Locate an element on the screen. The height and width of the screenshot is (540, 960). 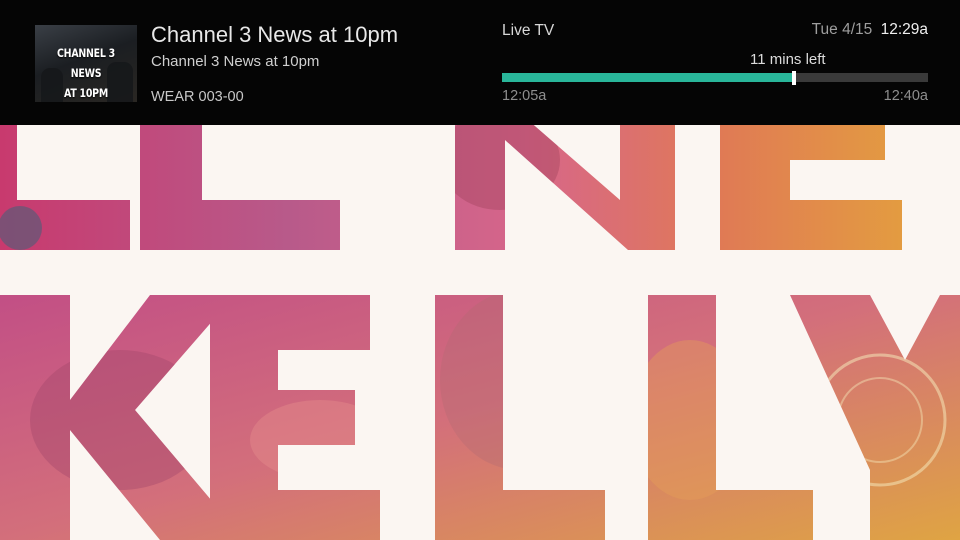
live-tv-label: Live TV is located at coordinates (528, 30).